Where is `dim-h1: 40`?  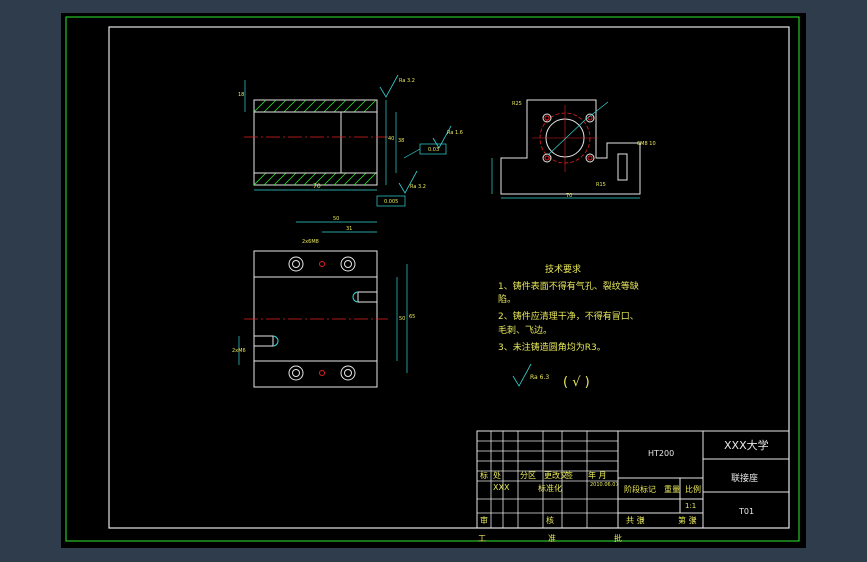 dim-h1: 40 is located at coordinates (391, 139).